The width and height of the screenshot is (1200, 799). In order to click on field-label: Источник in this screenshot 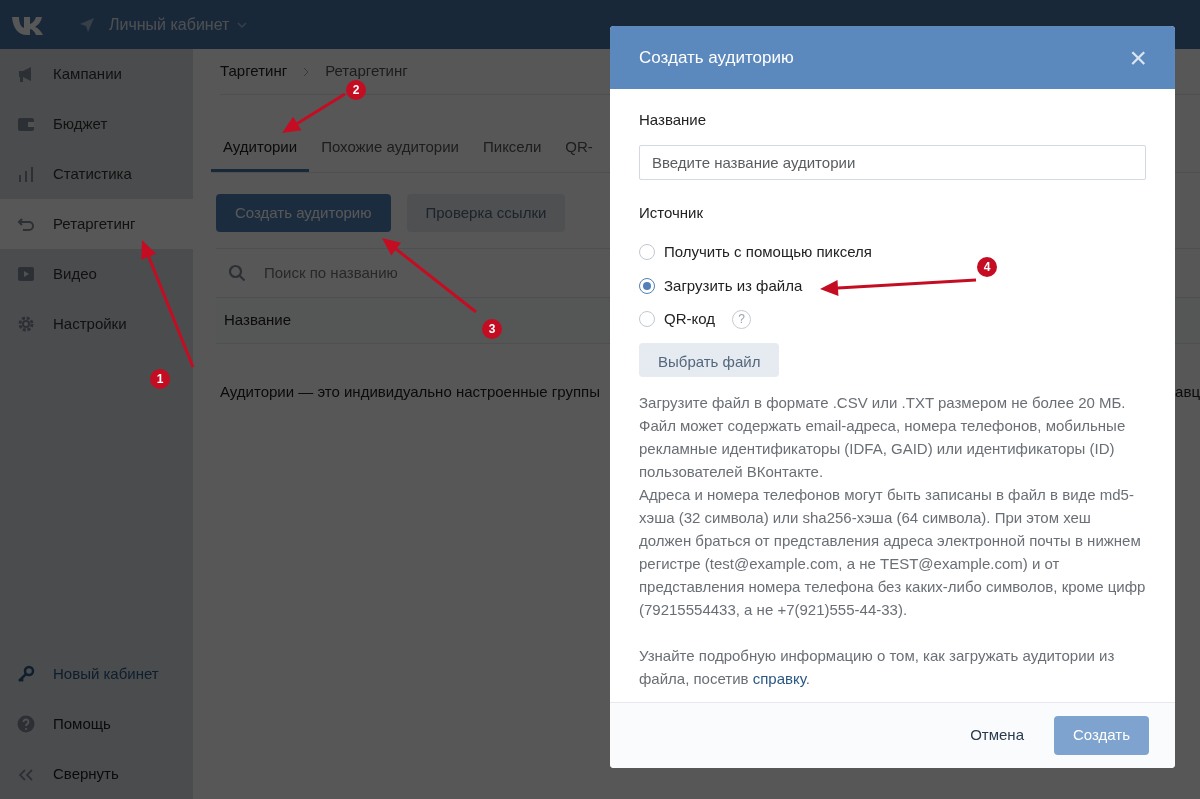, I will do `click(672, 212)`.